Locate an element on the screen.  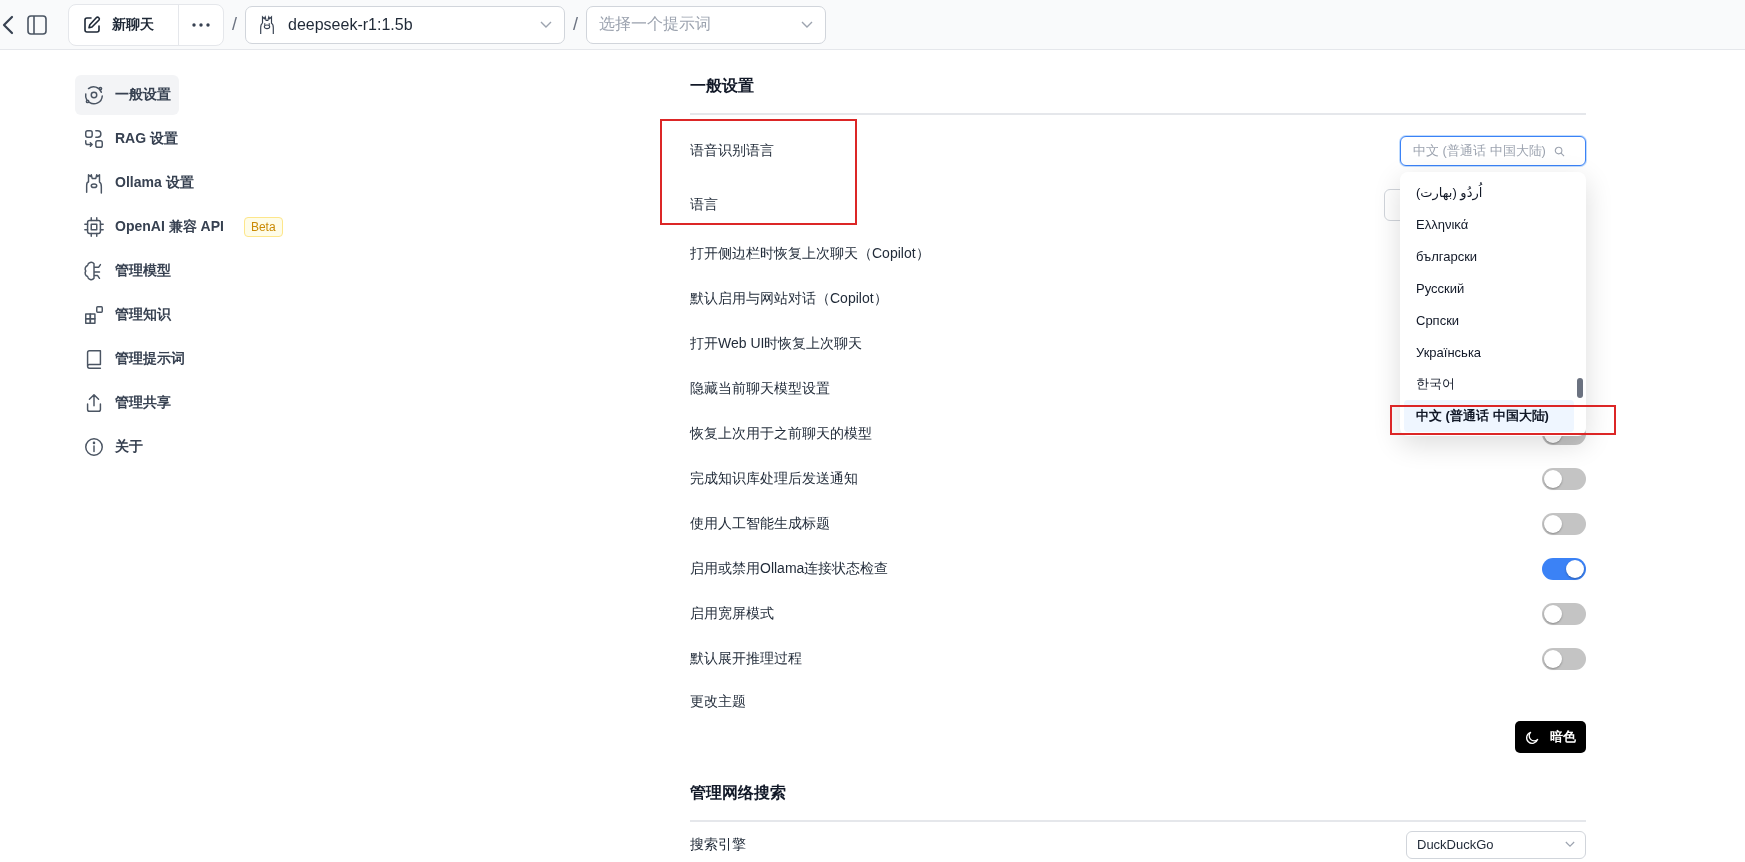
search-placeholder: 中文 (普通话 中国大陆) is located at coordinates (1479, 151).